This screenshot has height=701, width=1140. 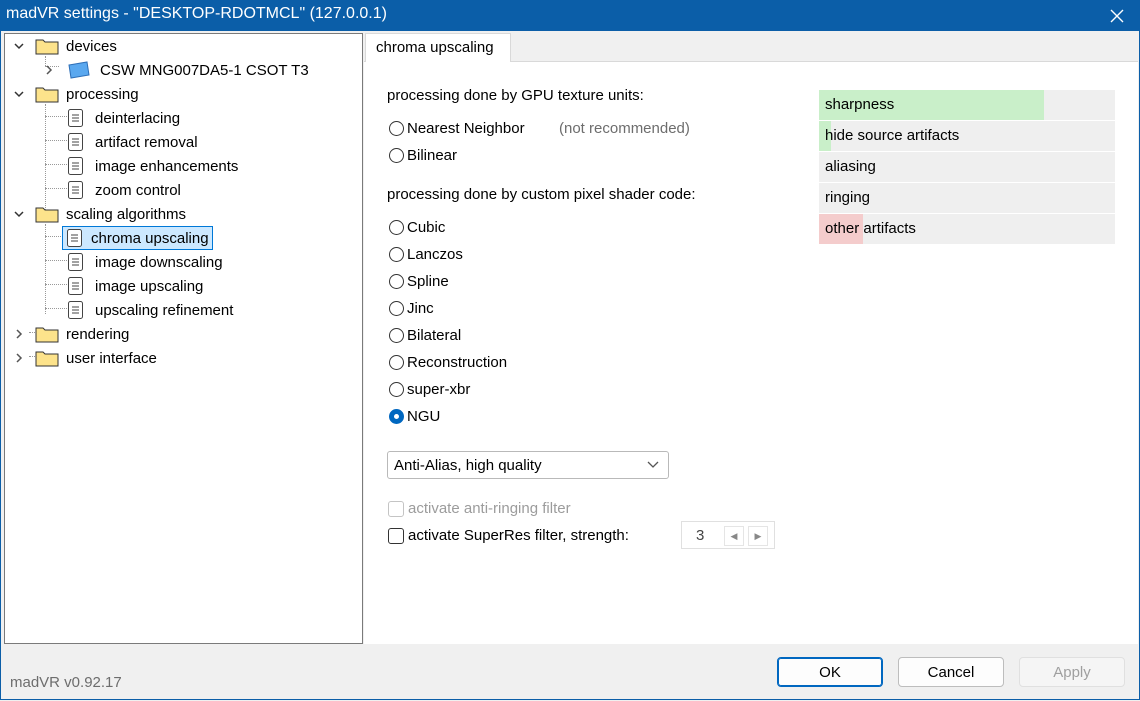 What do you see at coordinates (1072, 672) in the screenshot?
I see `apply-button: Apply` at bounding box center [1072, 672].